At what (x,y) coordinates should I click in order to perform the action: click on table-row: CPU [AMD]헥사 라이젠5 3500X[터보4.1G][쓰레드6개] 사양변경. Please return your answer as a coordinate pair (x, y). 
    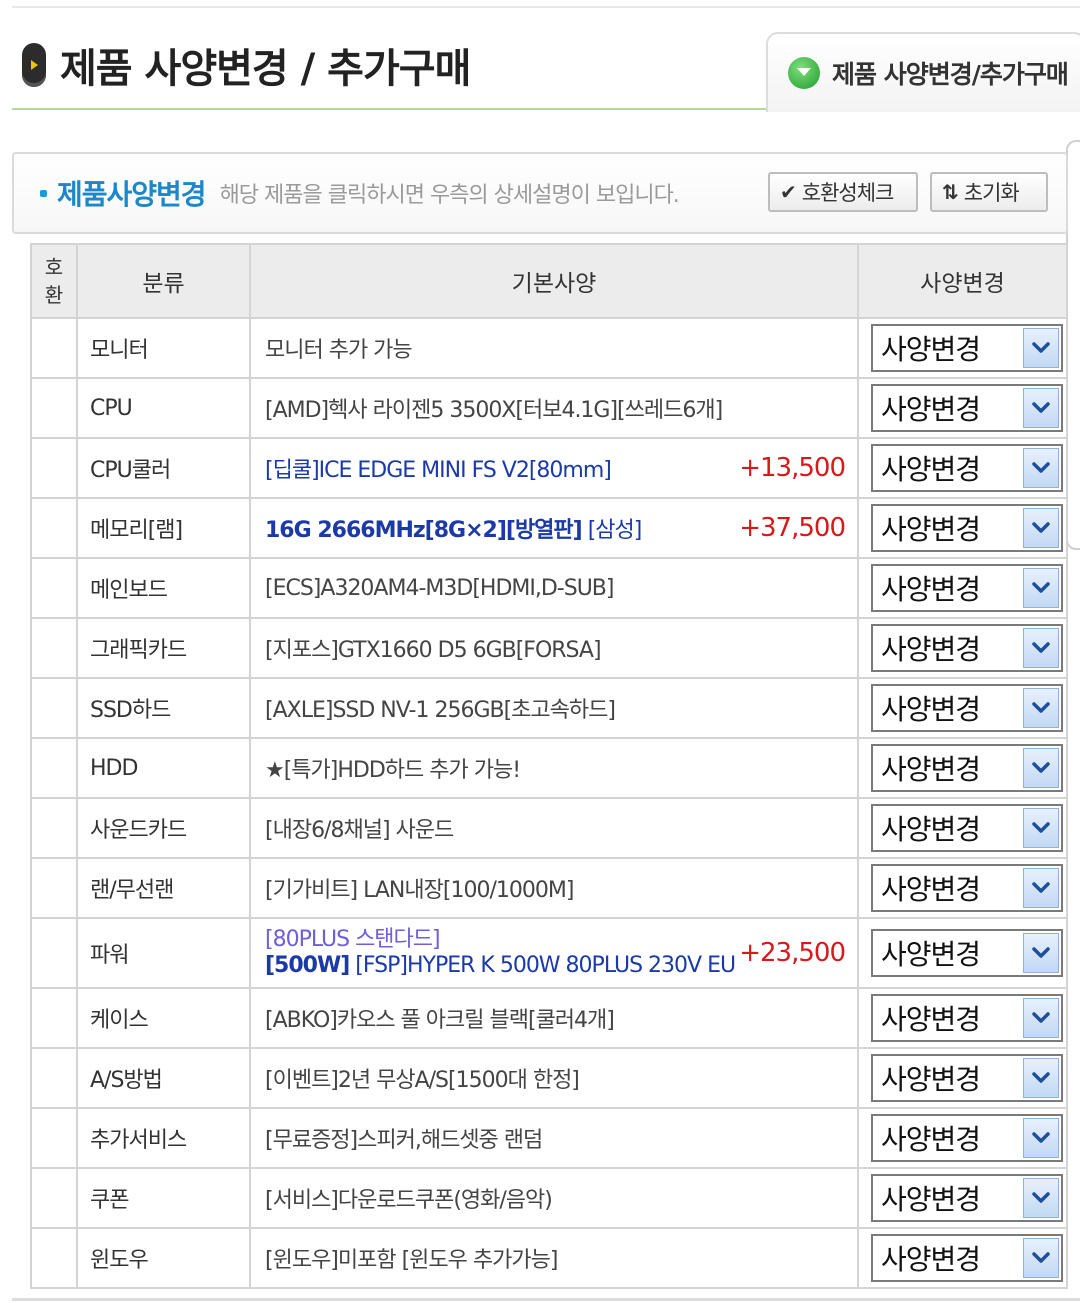
    Looking at the image, I should click on (549, 408).